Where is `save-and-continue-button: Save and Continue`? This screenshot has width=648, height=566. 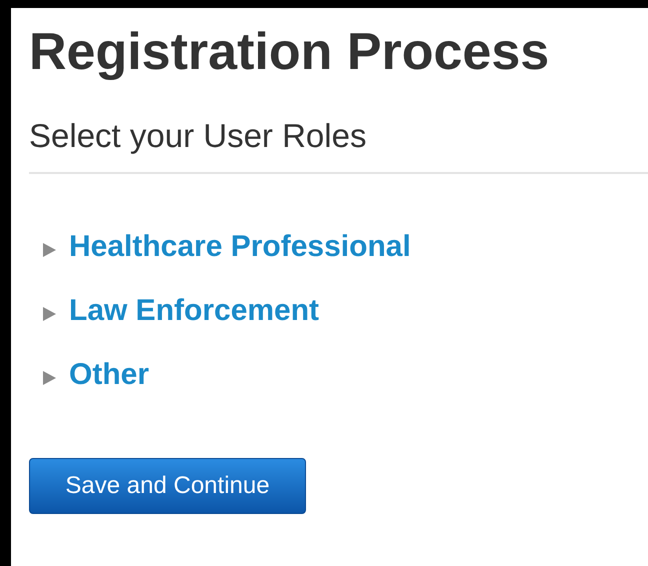 save-and-continue-button: Save and Continue is located at coordinates (167, 486).